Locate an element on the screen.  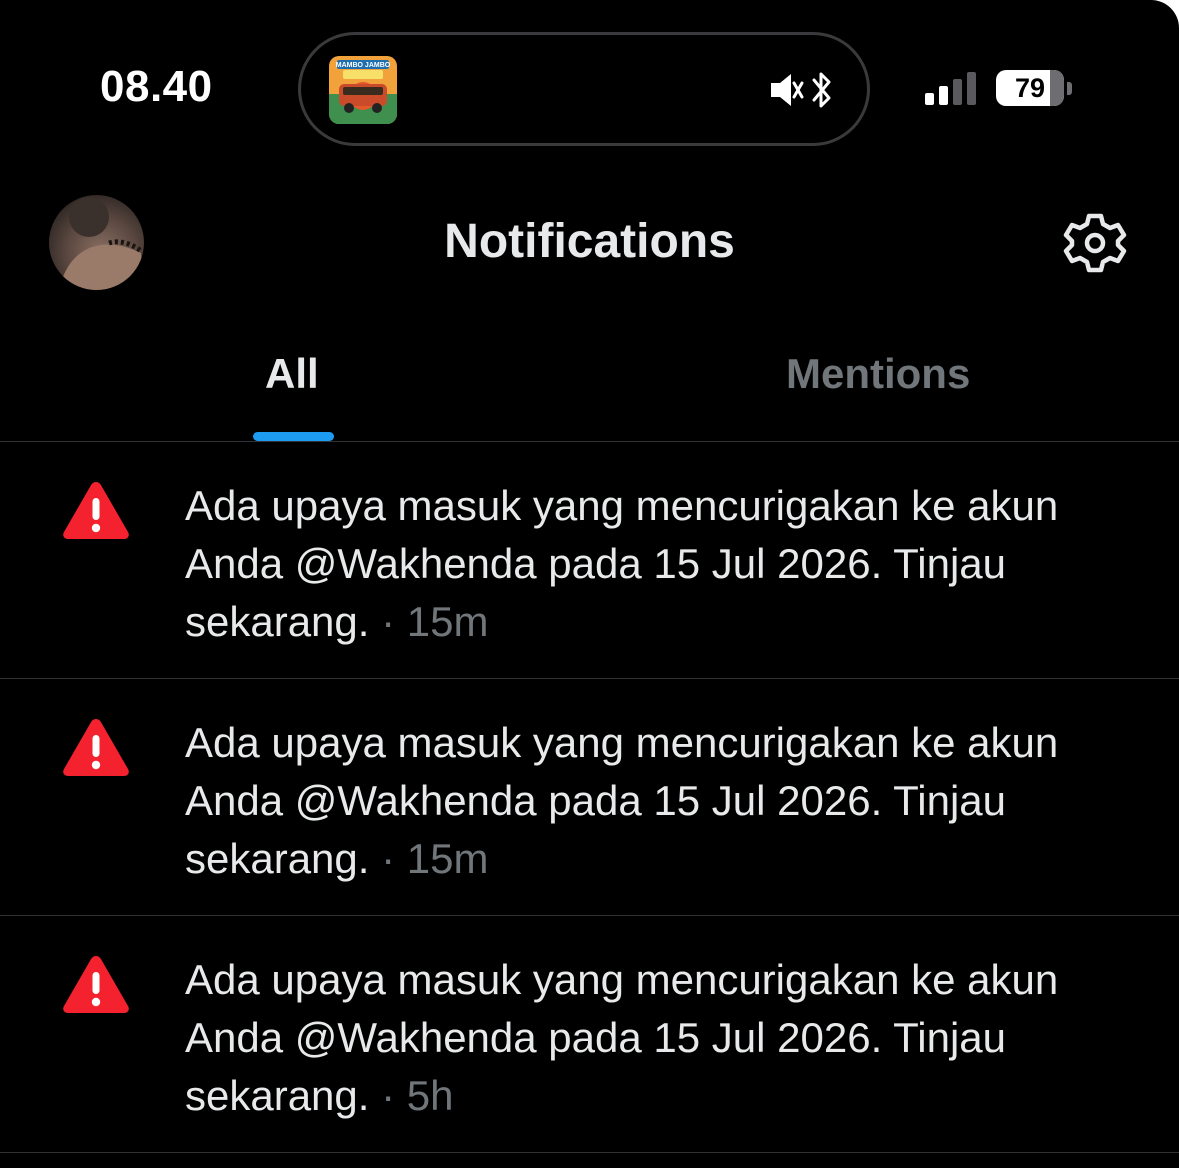
tab-mentions: Mentions is located at coordinates (878, 374).